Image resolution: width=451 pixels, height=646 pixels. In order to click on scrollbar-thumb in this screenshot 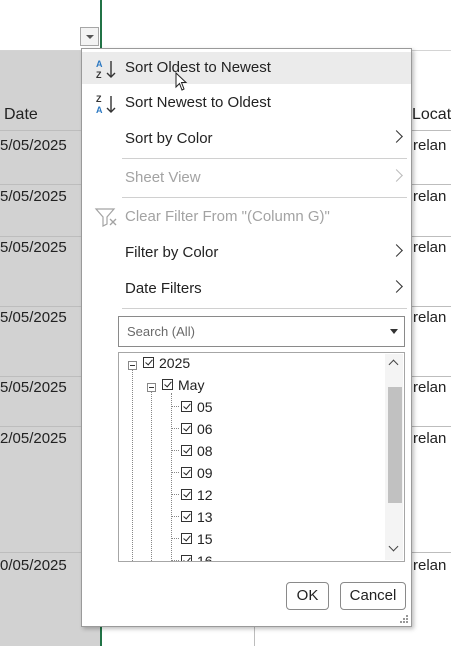, I will do `click(395, 445)`.